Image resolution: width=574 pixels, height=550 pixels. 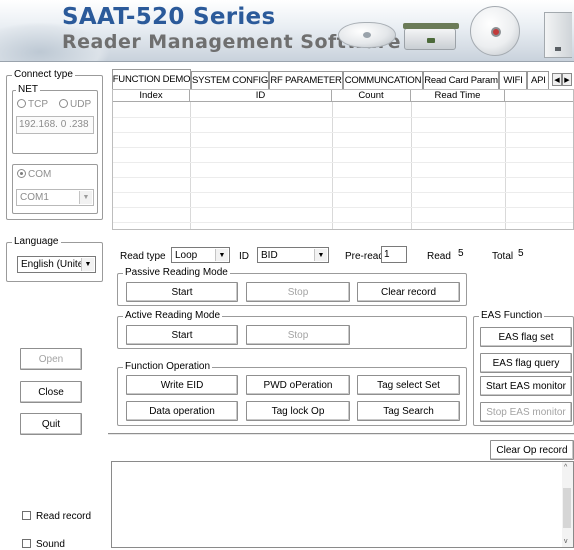 I want to click on tag-select-set-button: Tag select Set, so click(x=408, y=385).